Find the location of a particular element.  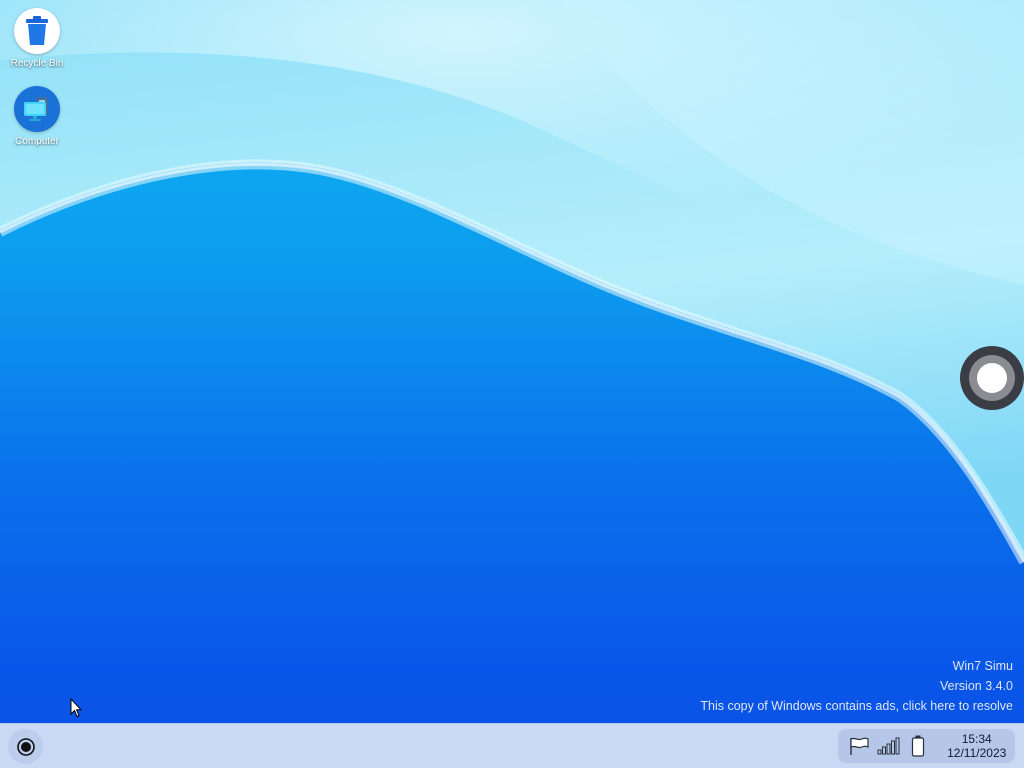

mouse-cursor-icon is located at coordinates (76, 708).